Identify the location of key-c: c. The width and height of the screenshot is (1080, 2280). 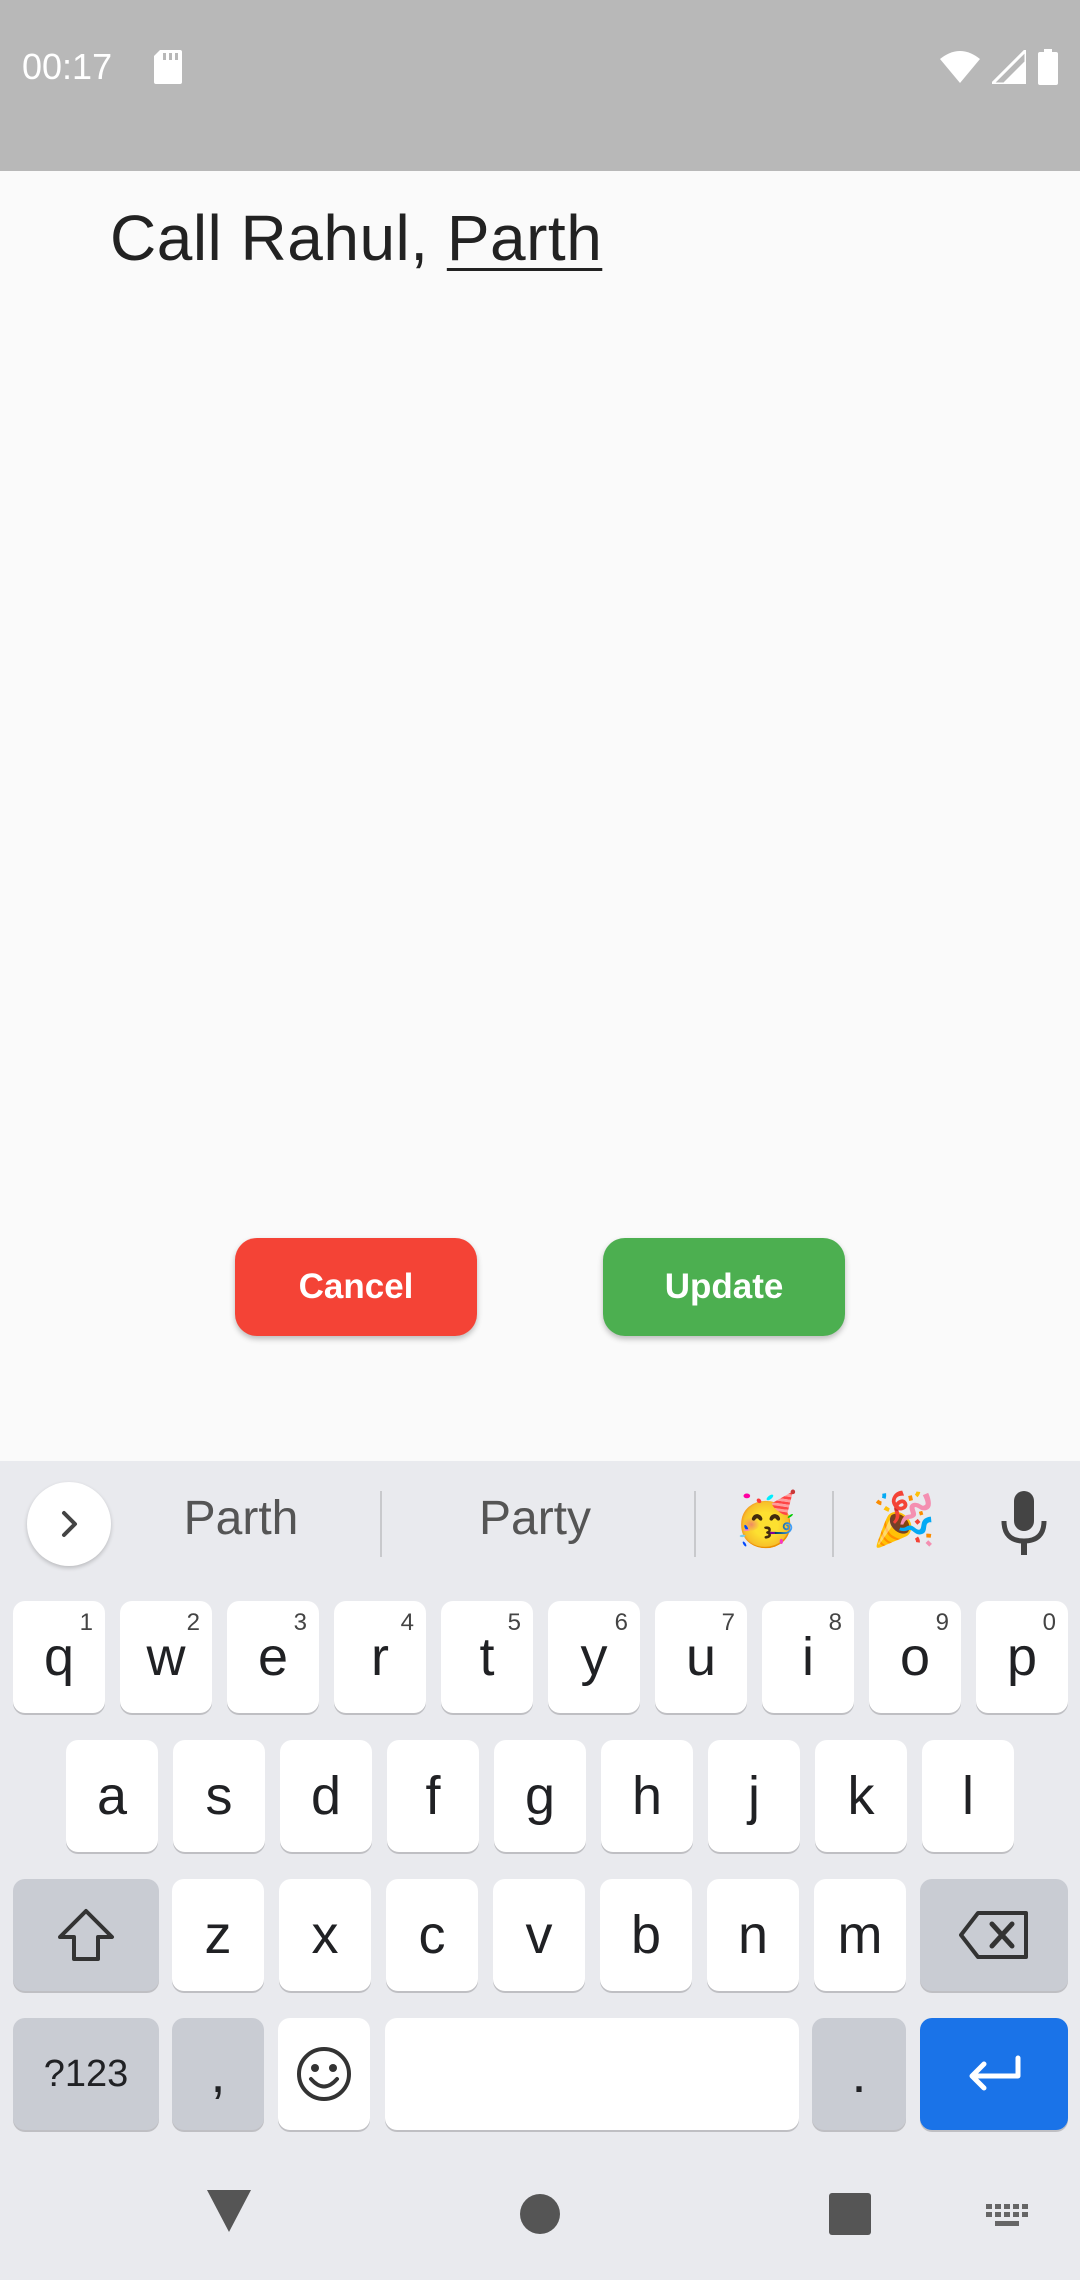
(432, 1935).